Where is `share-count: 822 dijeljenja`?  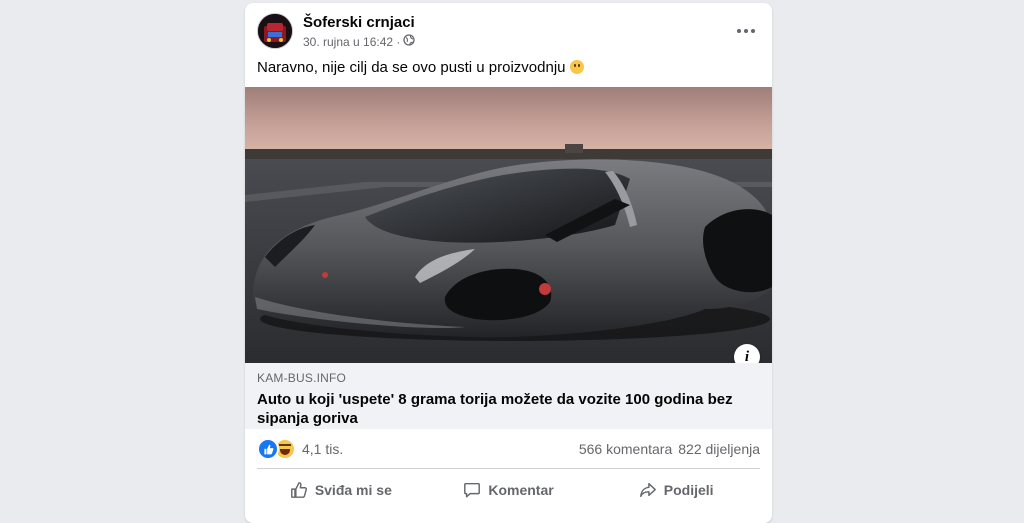 share-count: 822 dijeljenja is located at coordinates (719, 449).